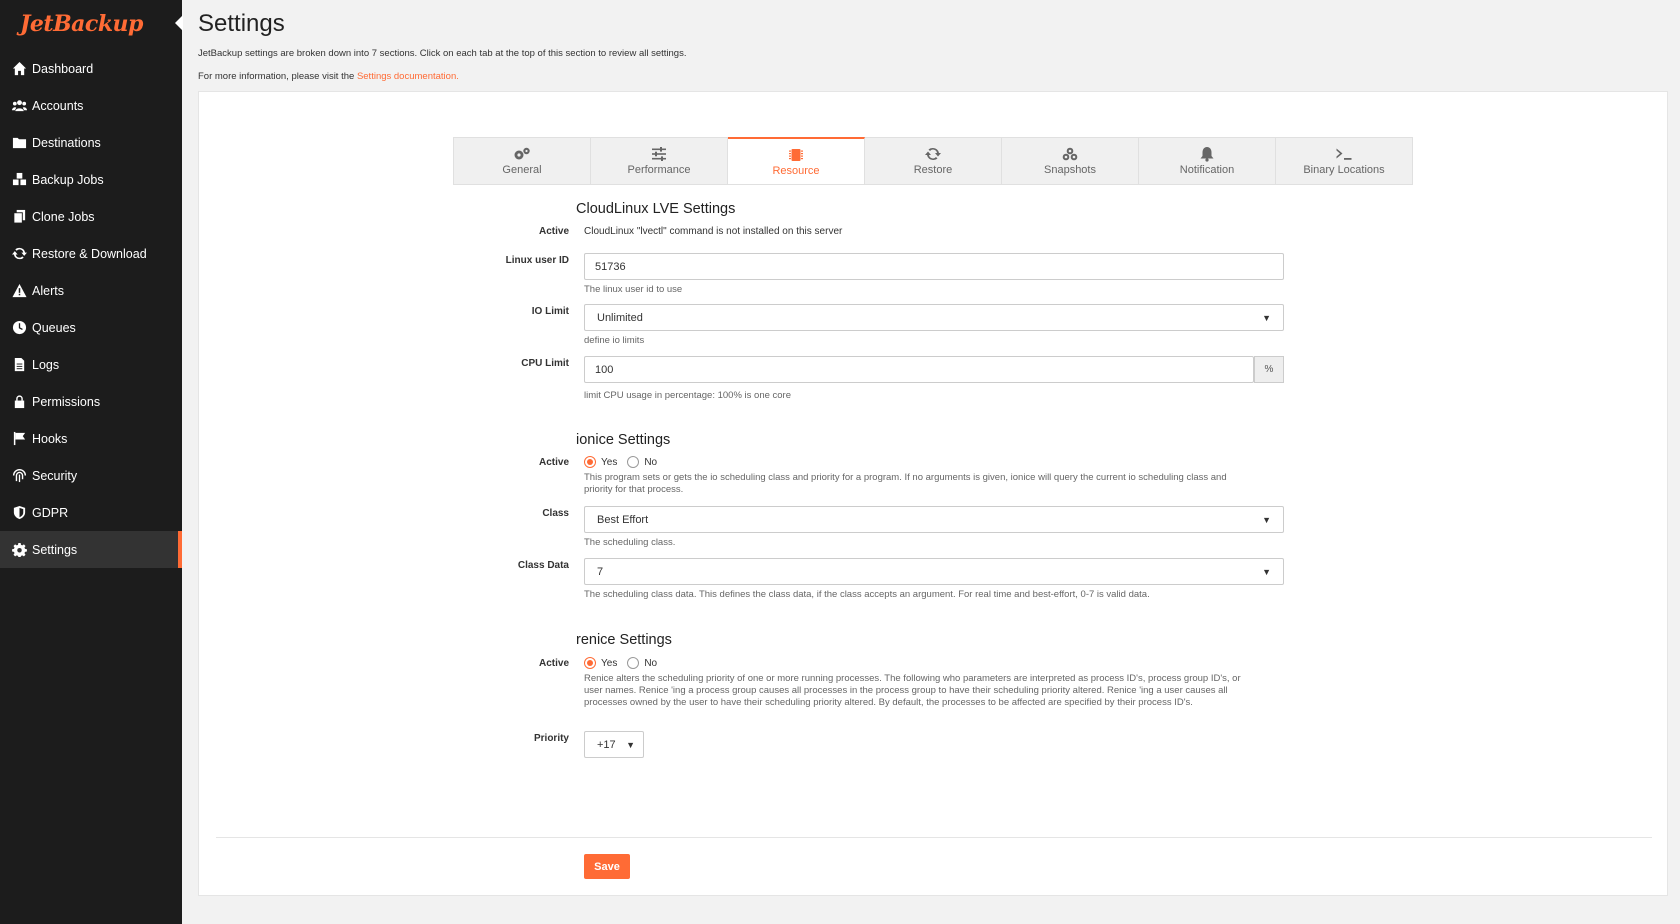 This screenshot has height=924, width=1680. I want to click on sidebar-item-dashboard: Dashboard, so click(91, 68).